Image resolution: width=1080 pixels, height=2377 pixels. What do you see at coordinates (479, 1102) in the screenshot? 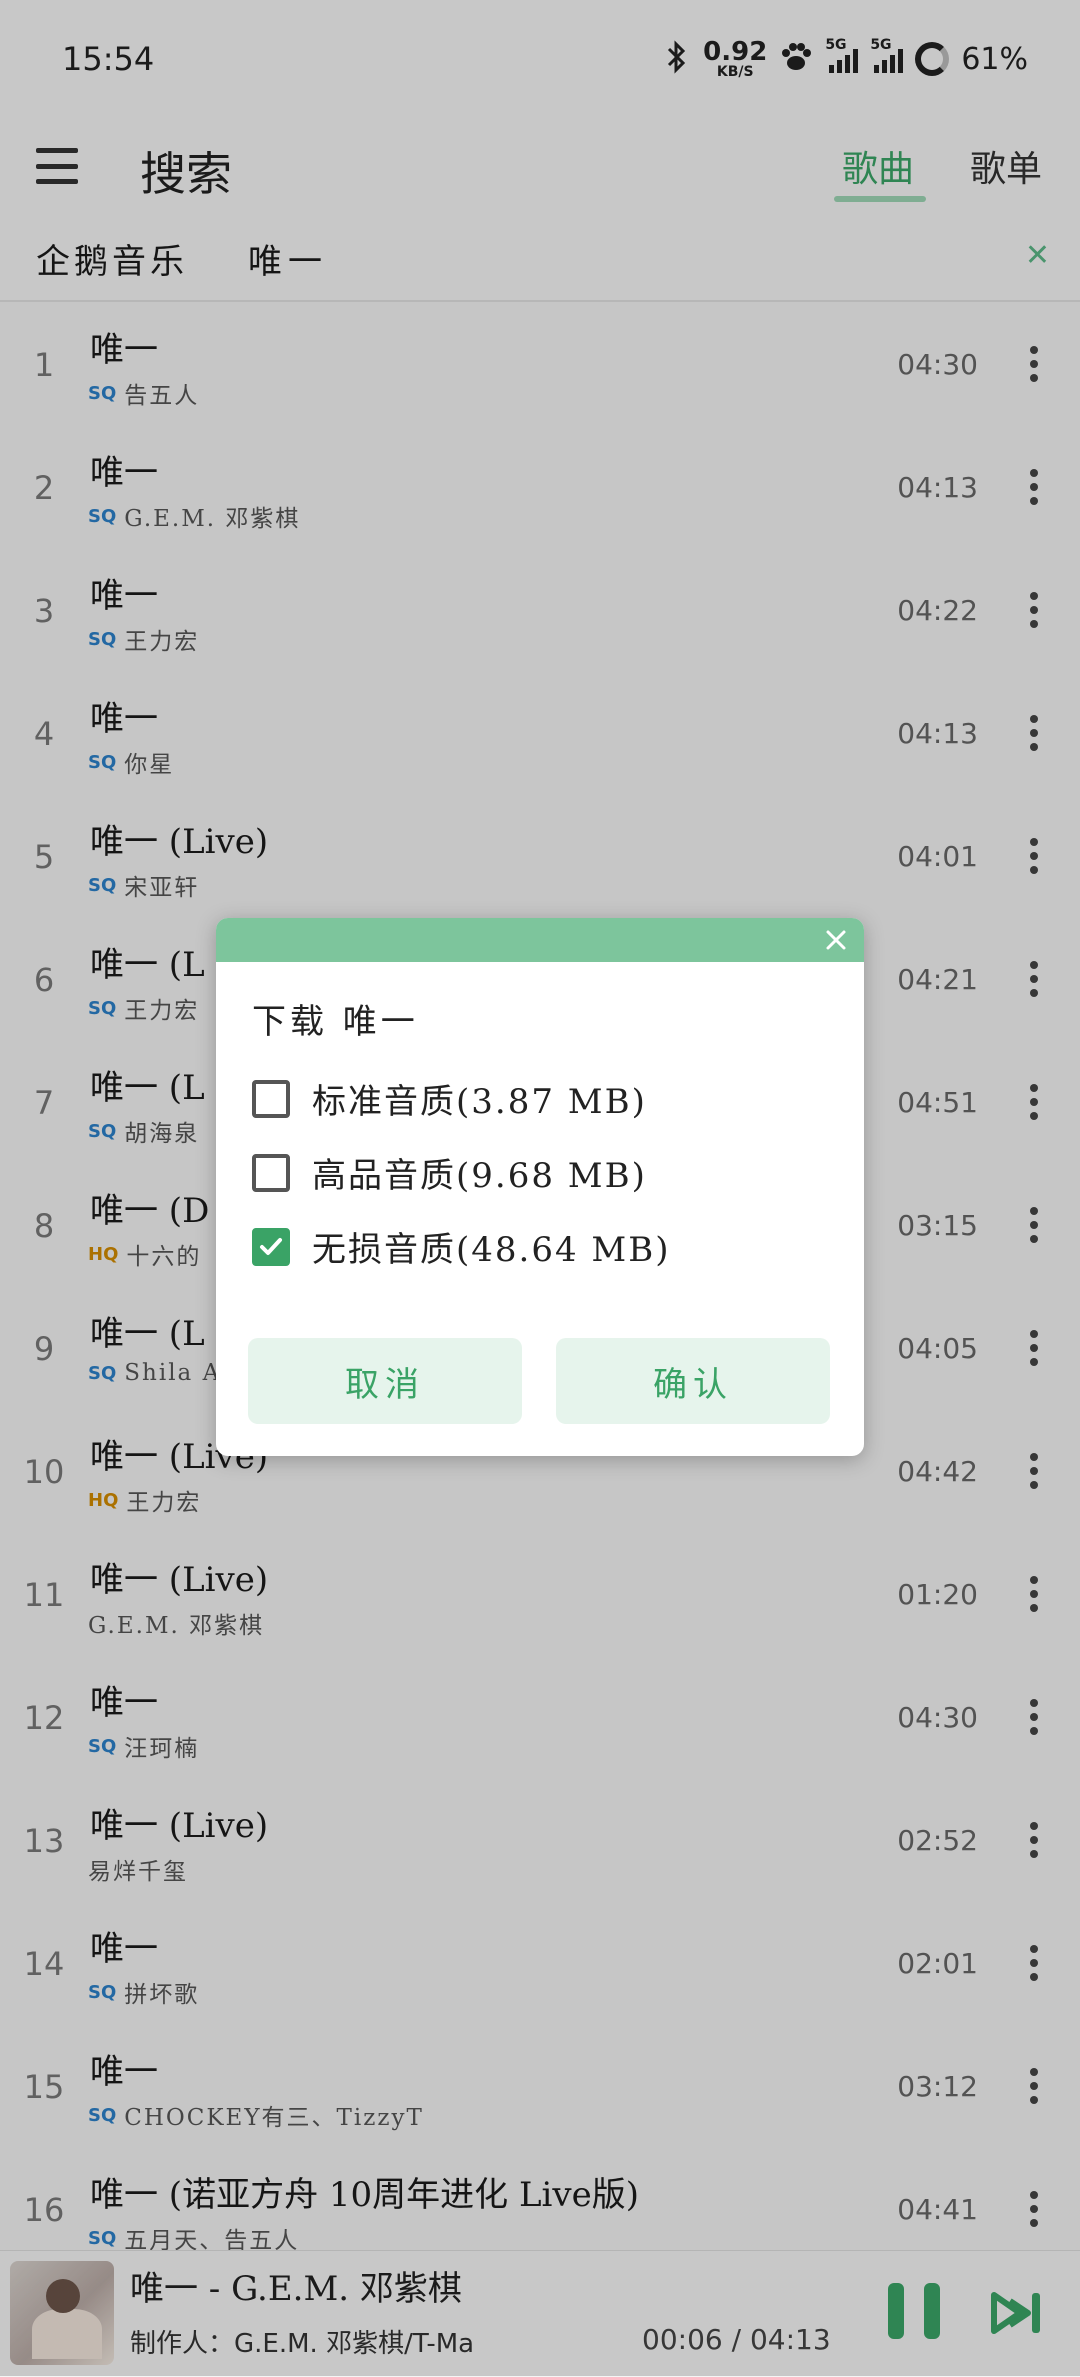
I see `quality-label-standard: 标准音质(3.87 MB)` at bounding box center [479, 1102].